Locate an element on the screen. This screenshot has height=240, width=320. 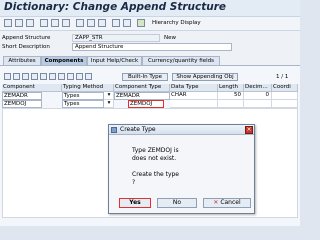
no-button: No is located at coordinates (177, 203).